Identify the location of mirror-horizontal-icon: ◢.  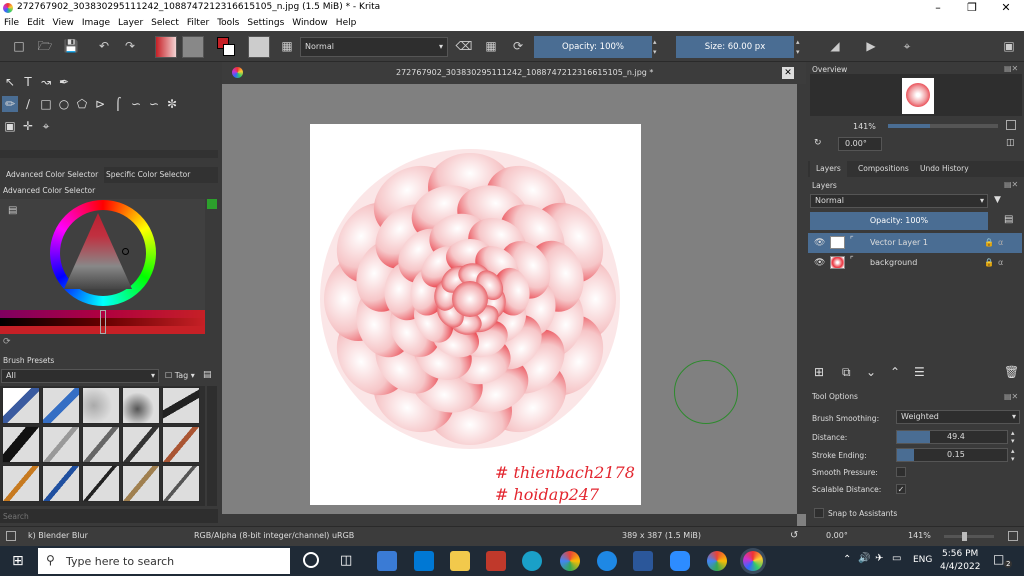
(835, 46).